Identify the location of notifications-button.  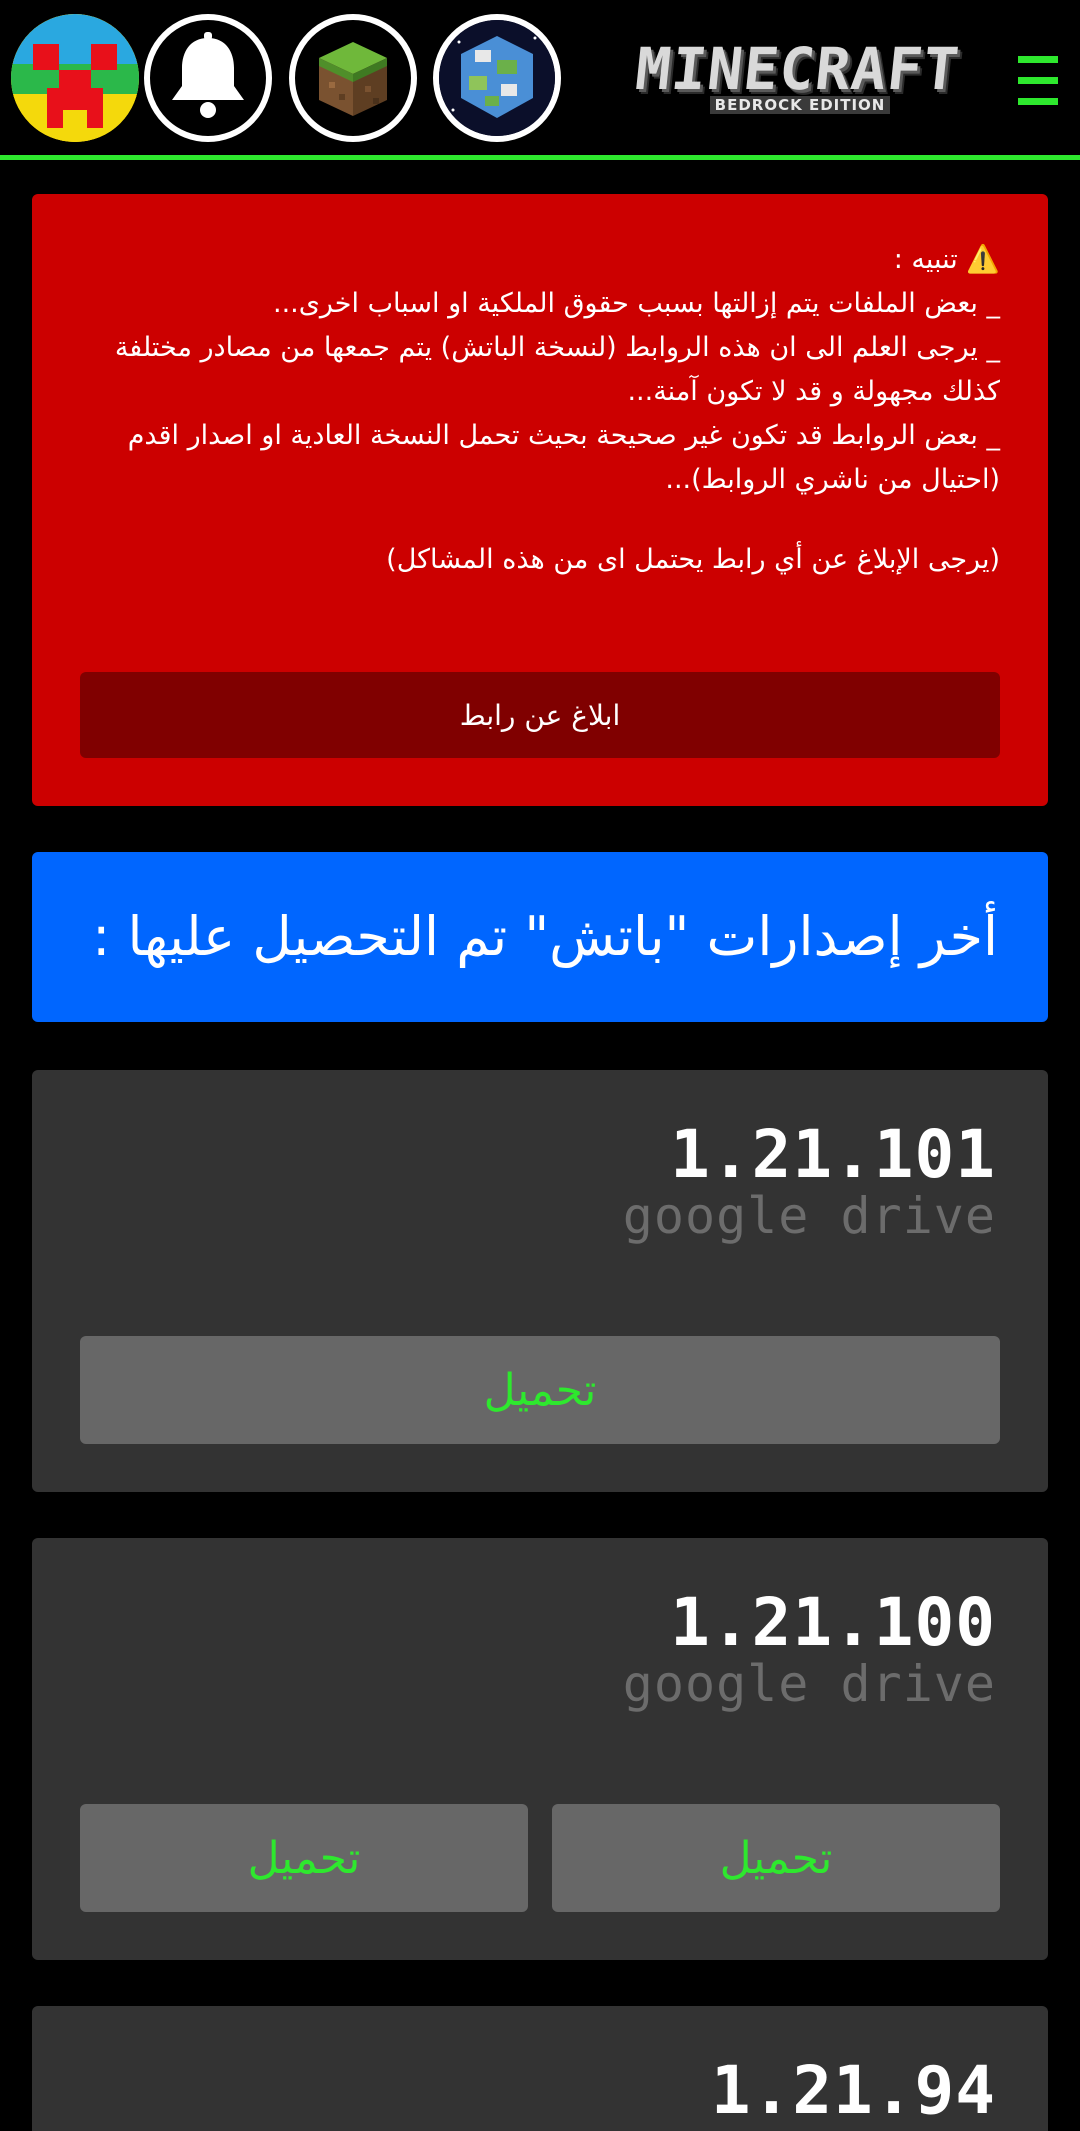
(208, 78).